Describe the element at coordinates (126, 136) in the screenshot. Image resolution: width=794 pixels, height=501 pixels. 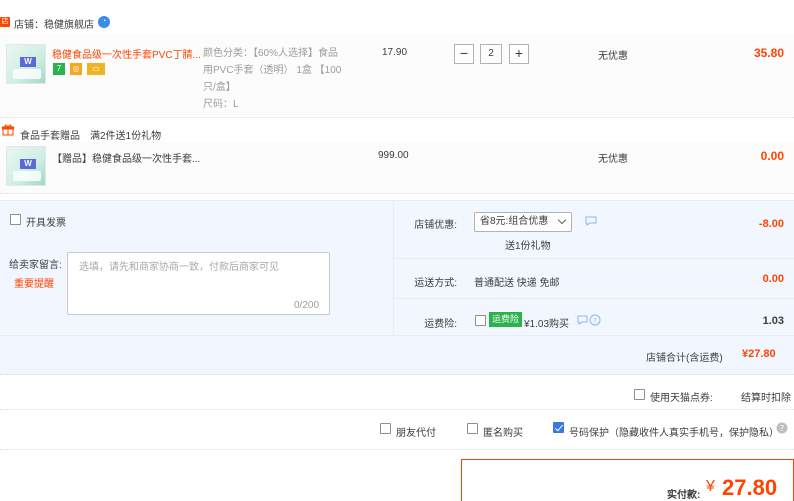
I see `gift-rule: 满2件送1份礼物` at that location.